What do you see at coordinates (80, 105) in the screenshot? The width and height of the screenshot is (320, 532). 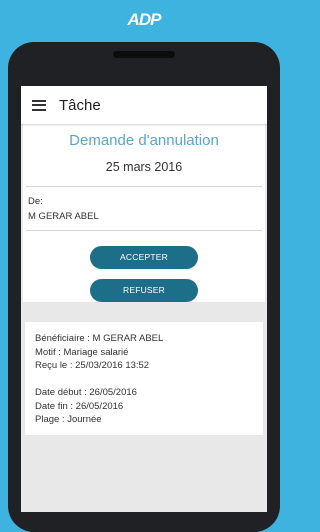 I see `page-title: Tâche` at bounding box center [80, 105].